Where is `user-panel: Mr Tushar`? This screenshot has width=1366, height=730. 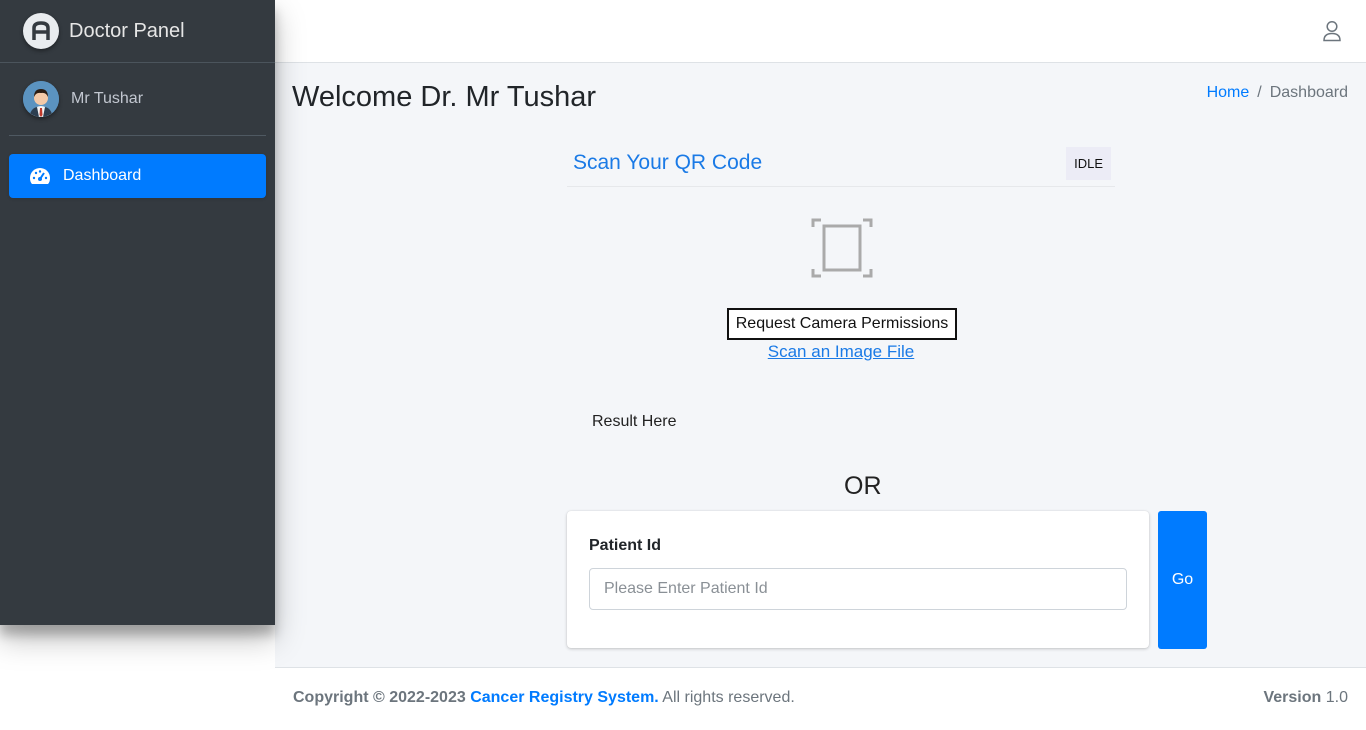 user-panel: Mr Tushar is located at coordinates (137, 99).